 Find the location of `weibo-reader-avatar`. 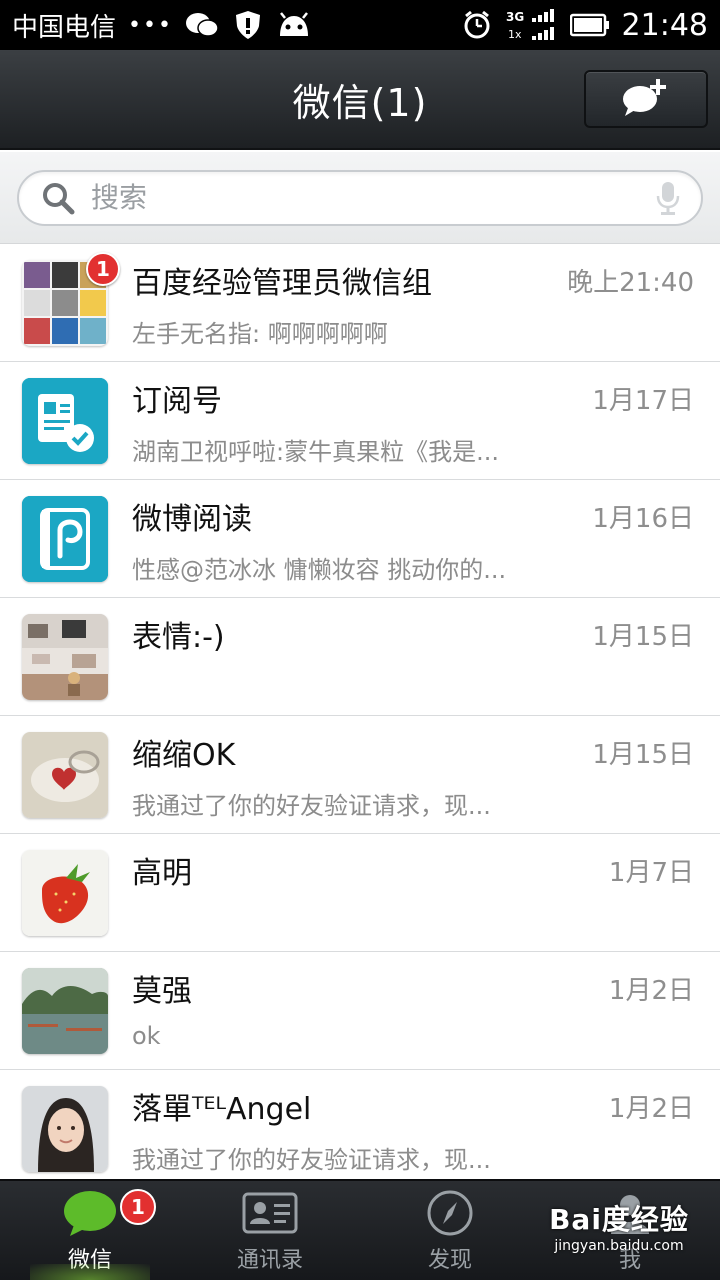

weibo-reader-avatar is located at coordinates (65, 539).